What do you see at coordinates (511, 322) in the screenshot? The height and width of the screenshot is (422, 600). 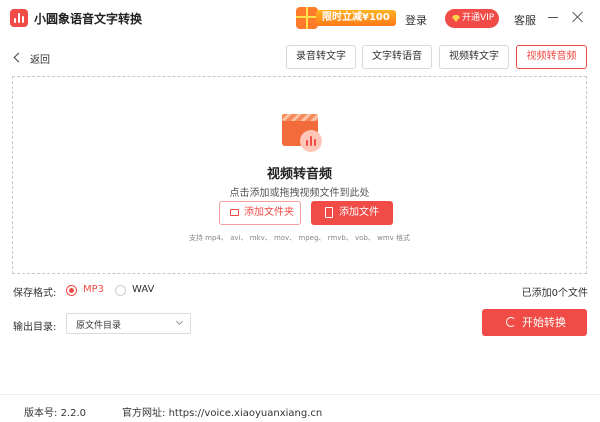 I see `refresh-icon` at bounding box center [511, 322].